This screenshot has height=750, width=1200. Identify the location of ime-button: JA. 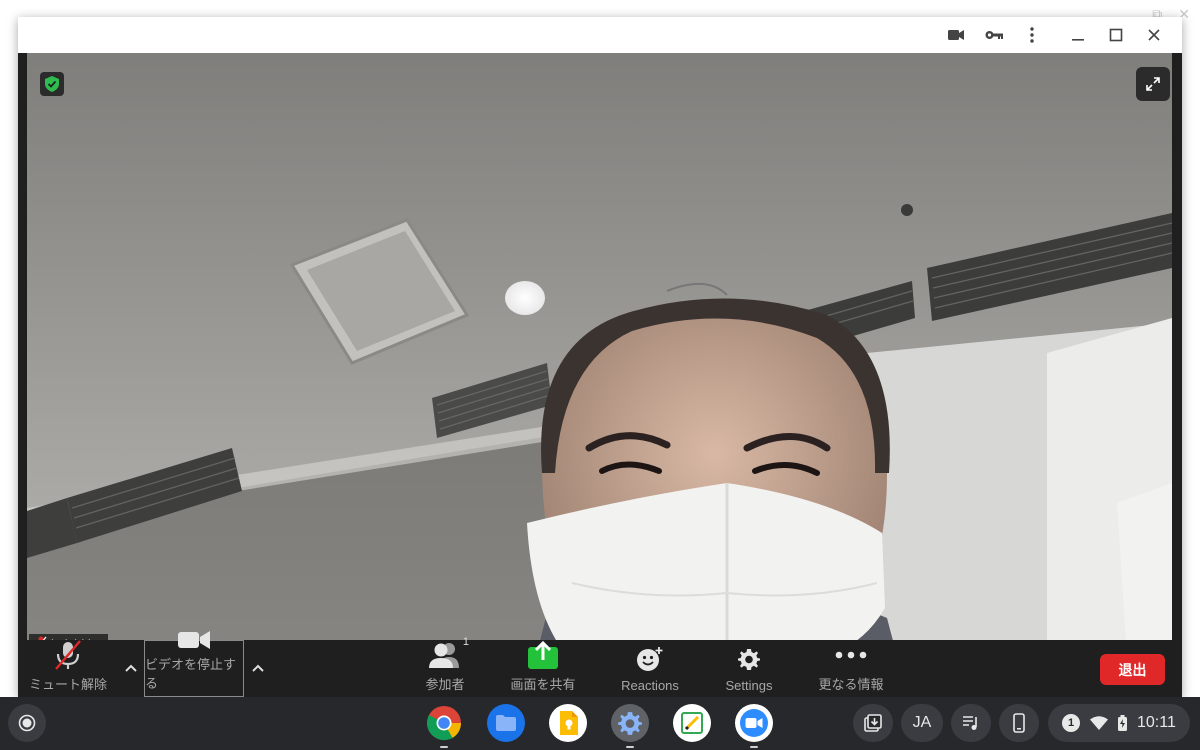
(922, 723).